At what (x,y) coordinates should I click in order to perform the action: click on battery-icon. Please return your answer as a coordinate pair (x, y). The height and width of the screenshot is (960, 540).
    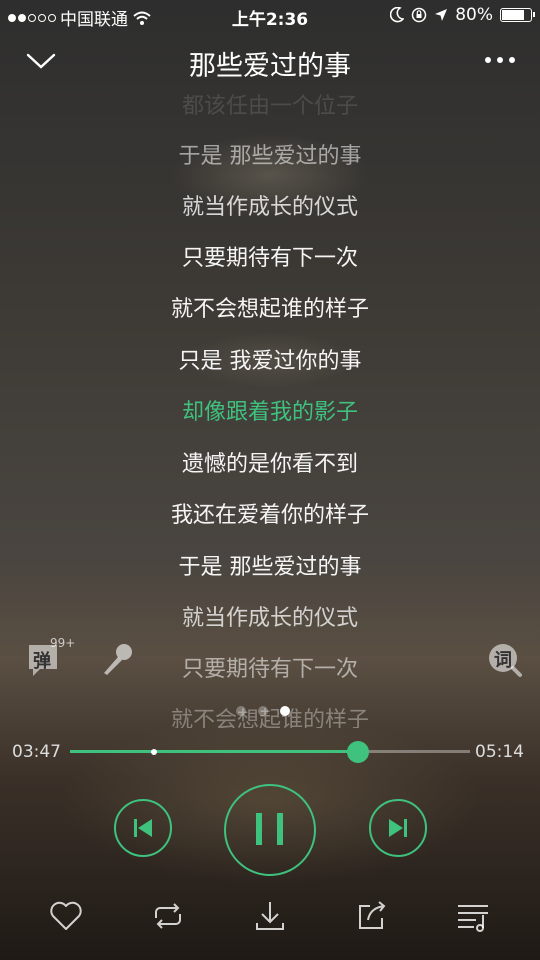
    Looking at the image, I should click on (517, 15).